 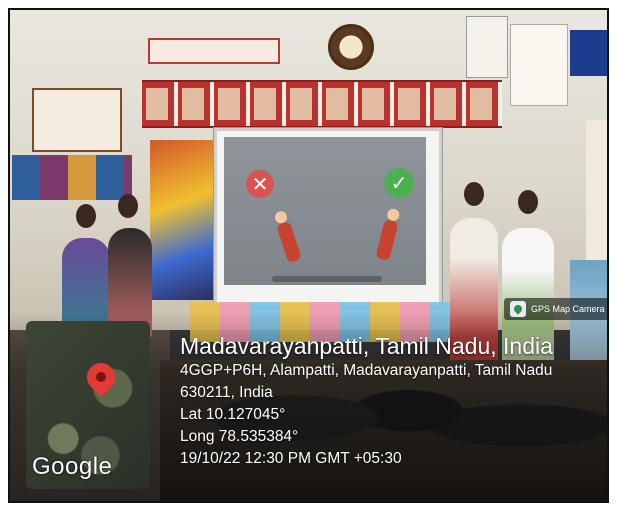 I want to click on app-badge-label: GPS Map Camera, so click(x=568, y=309).